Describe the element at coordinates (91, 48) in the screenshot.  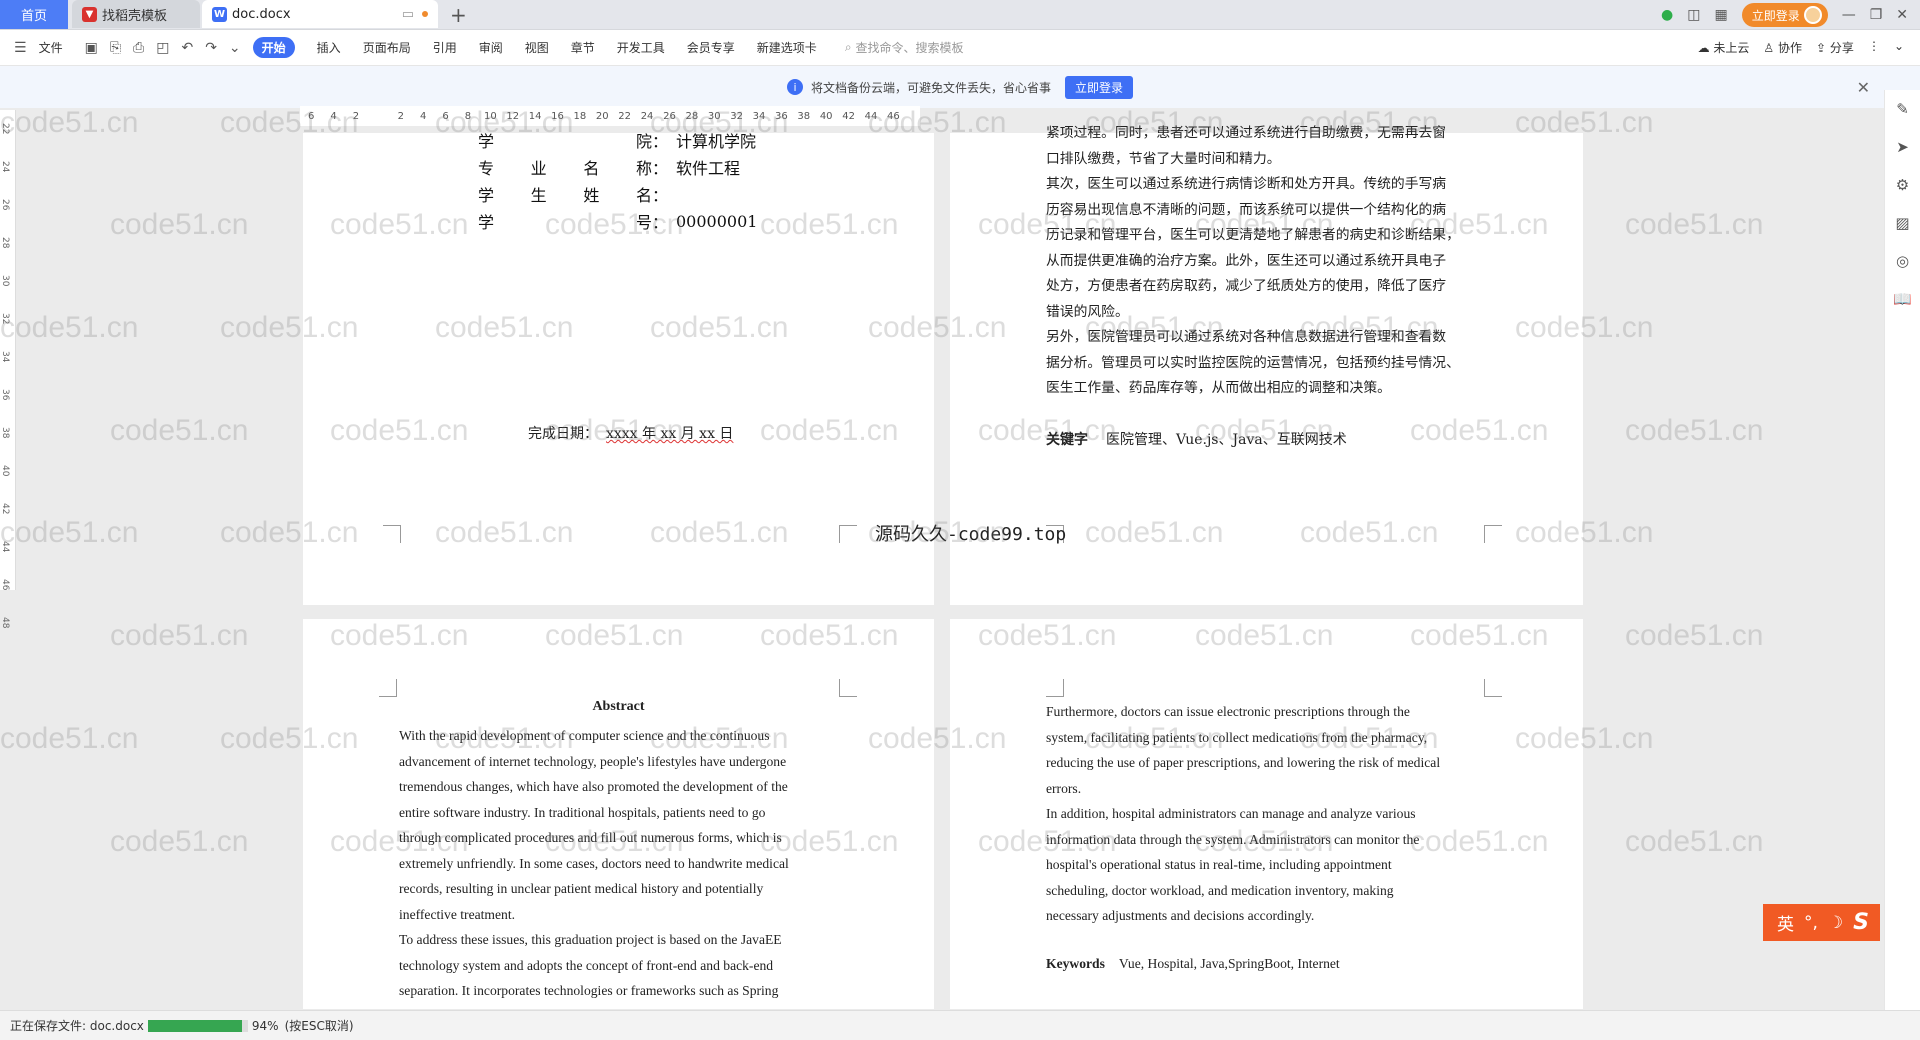
I see `save-icon: ▣` at that location.